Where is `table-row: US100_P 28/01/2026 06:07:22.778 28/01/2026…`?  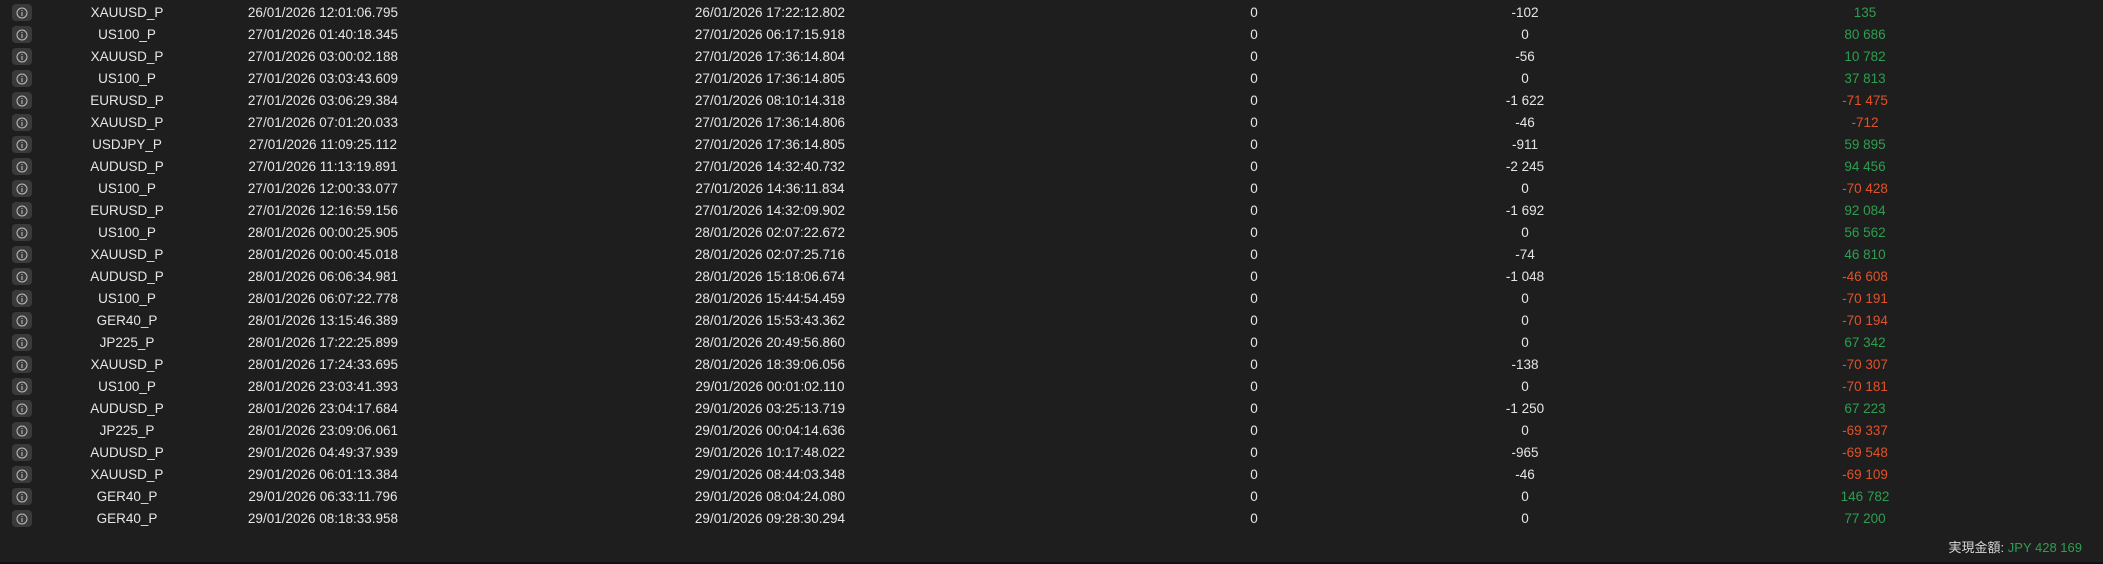 table-row: US100_P 28/01/2026 06:07:22.778 28/01/2026… is located at coordinates (1051, 299).